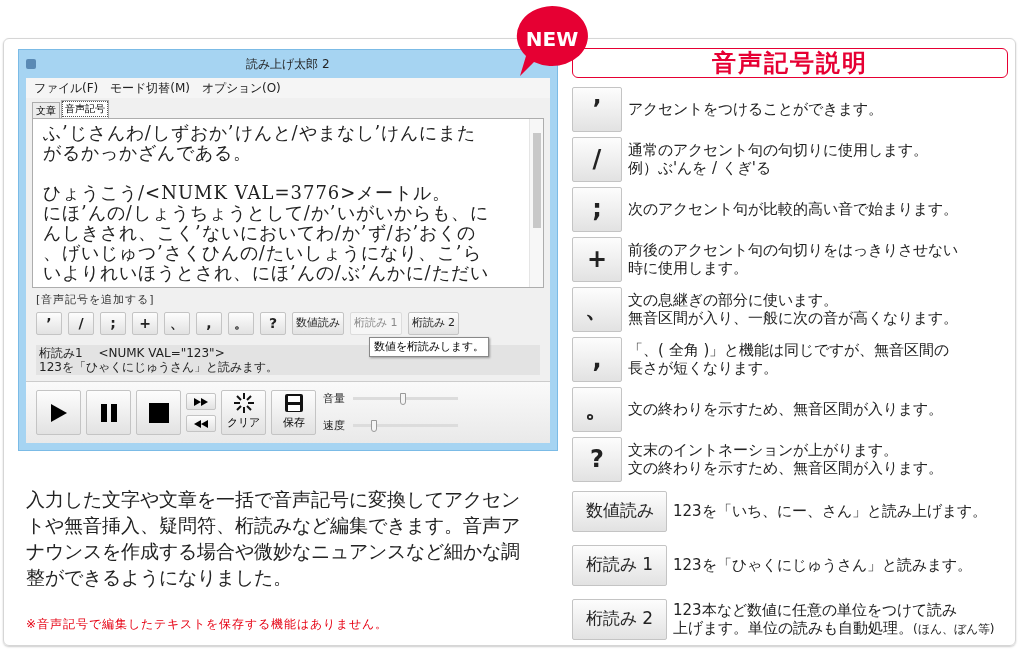 The height and width of the screenshot is (650, 1019). What do you see at coordinates (145, 323) in the screenshot?
I see `symbol-button: +` at bounding box center [145, 323].